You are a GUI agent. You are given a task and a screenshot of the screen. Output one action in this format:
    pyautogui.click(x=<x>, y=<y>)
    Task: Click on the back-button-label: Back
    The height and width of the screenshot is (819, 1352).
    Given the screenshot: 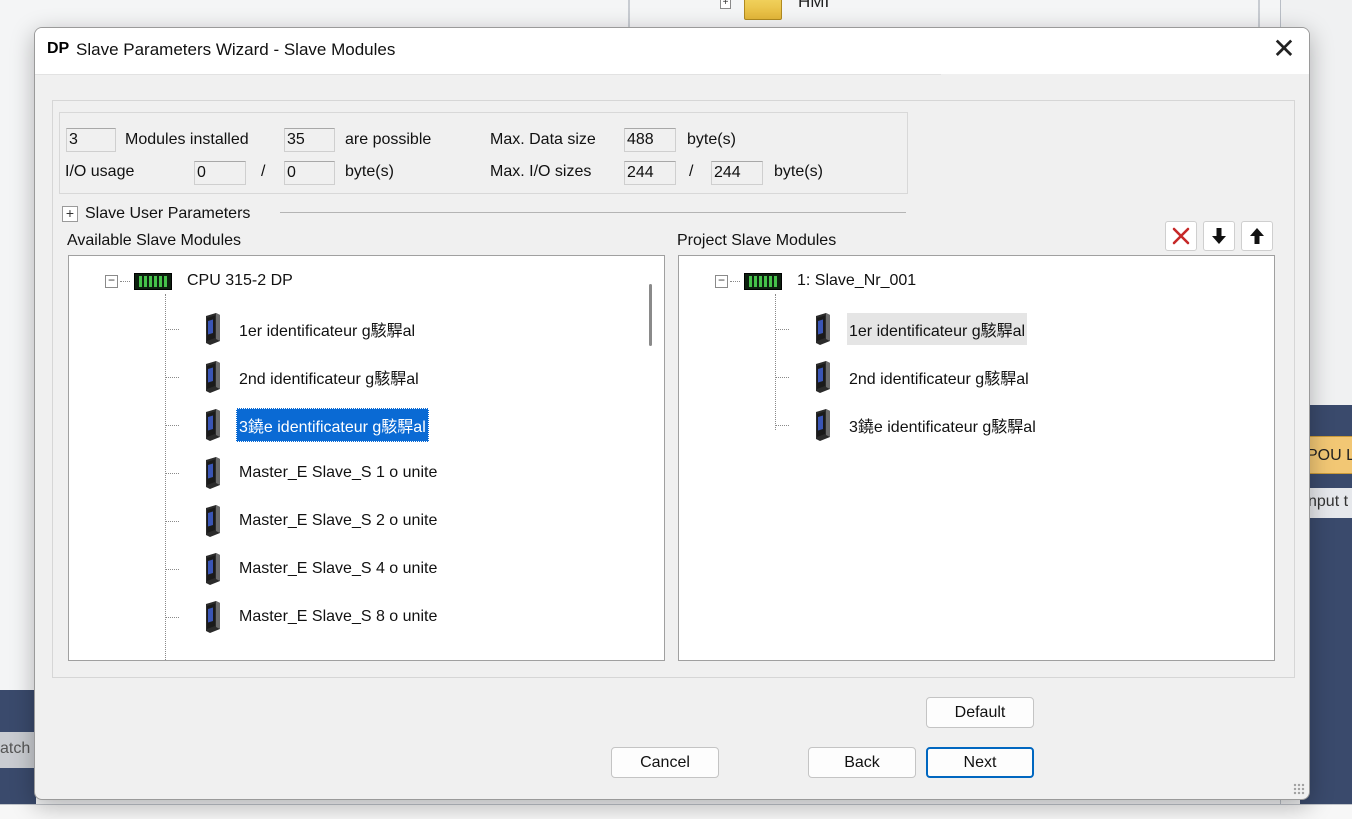 What is the action you would take?
    pyautogui.click(x=862, y=762)
    